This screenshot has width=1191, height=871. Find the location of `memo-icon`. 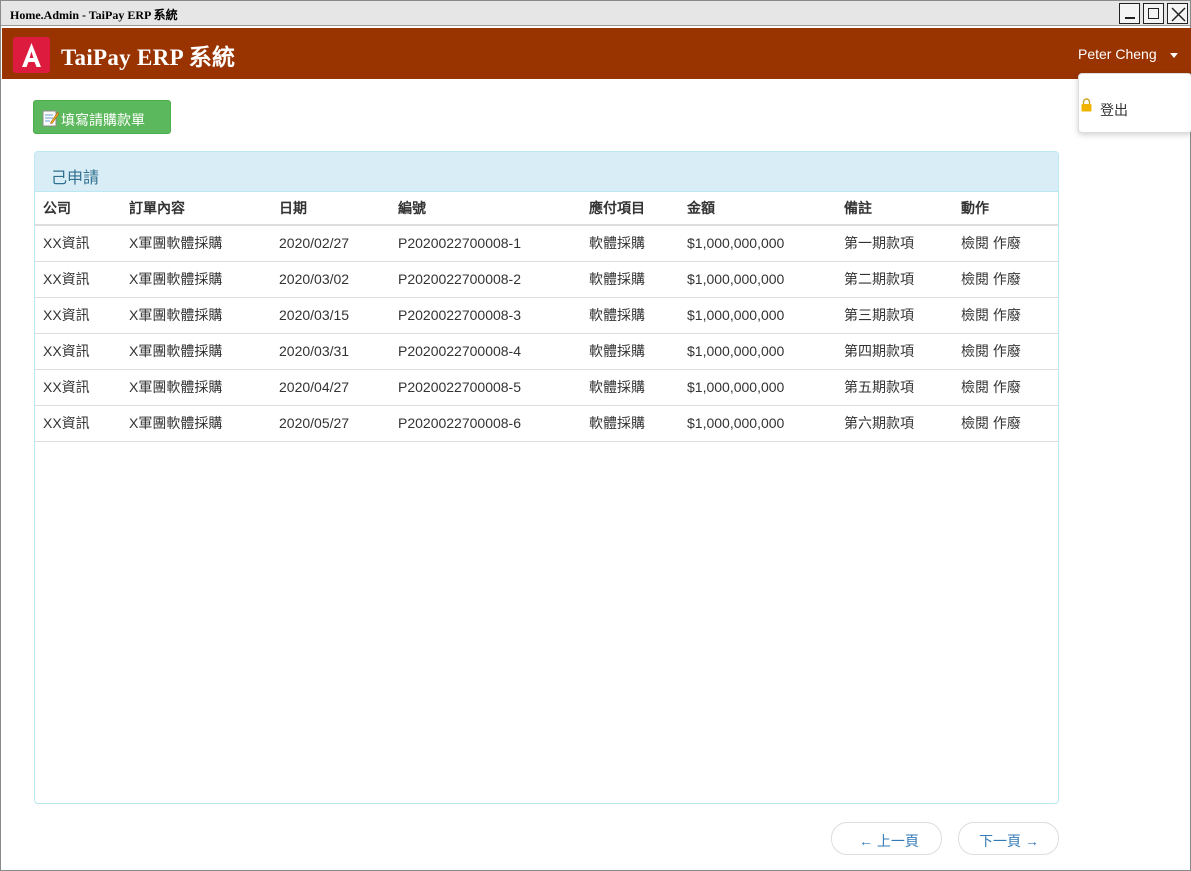

memo-icon is located at coordinates (50, 118).